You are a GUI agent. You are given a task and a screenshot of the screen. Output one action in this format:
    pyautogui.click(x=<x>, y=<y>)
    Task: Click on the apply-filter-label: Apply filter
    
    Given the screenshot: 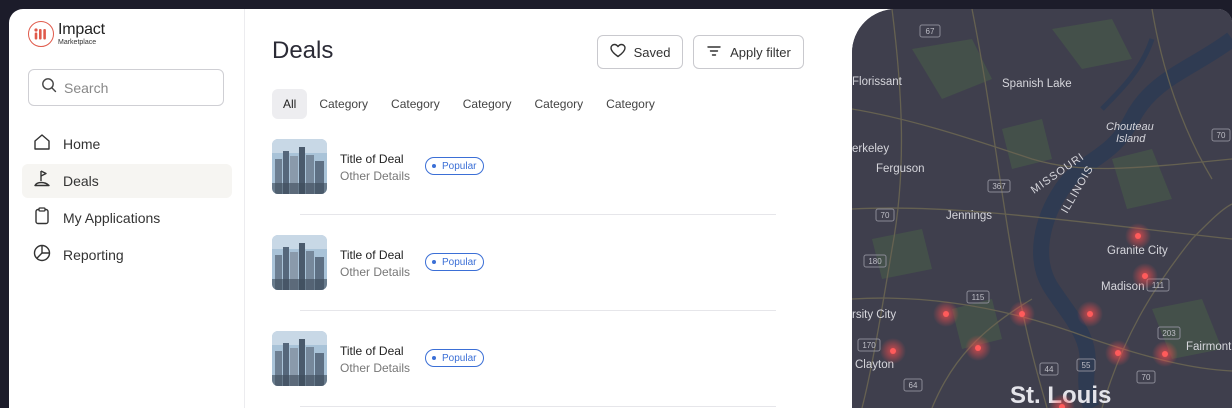 What is the action you would take?
    pyautogui.click(x=760, y=52)
    